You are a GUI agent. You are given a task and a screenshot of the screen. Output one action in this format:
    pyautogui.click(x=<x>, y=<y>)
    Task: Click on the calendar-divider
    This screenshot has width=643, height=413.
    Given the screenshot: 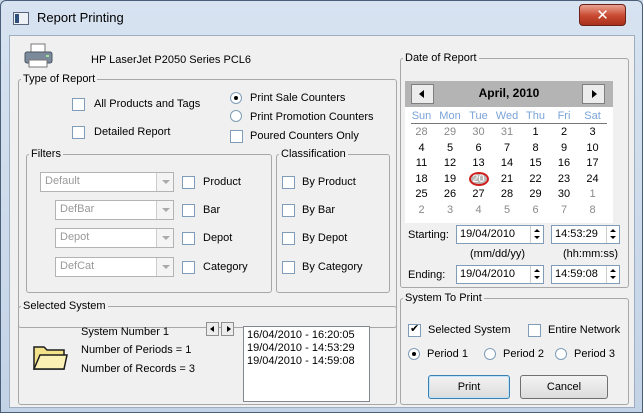 What is the action you would take?
    pyautogui.click(x=509, y=123)
    